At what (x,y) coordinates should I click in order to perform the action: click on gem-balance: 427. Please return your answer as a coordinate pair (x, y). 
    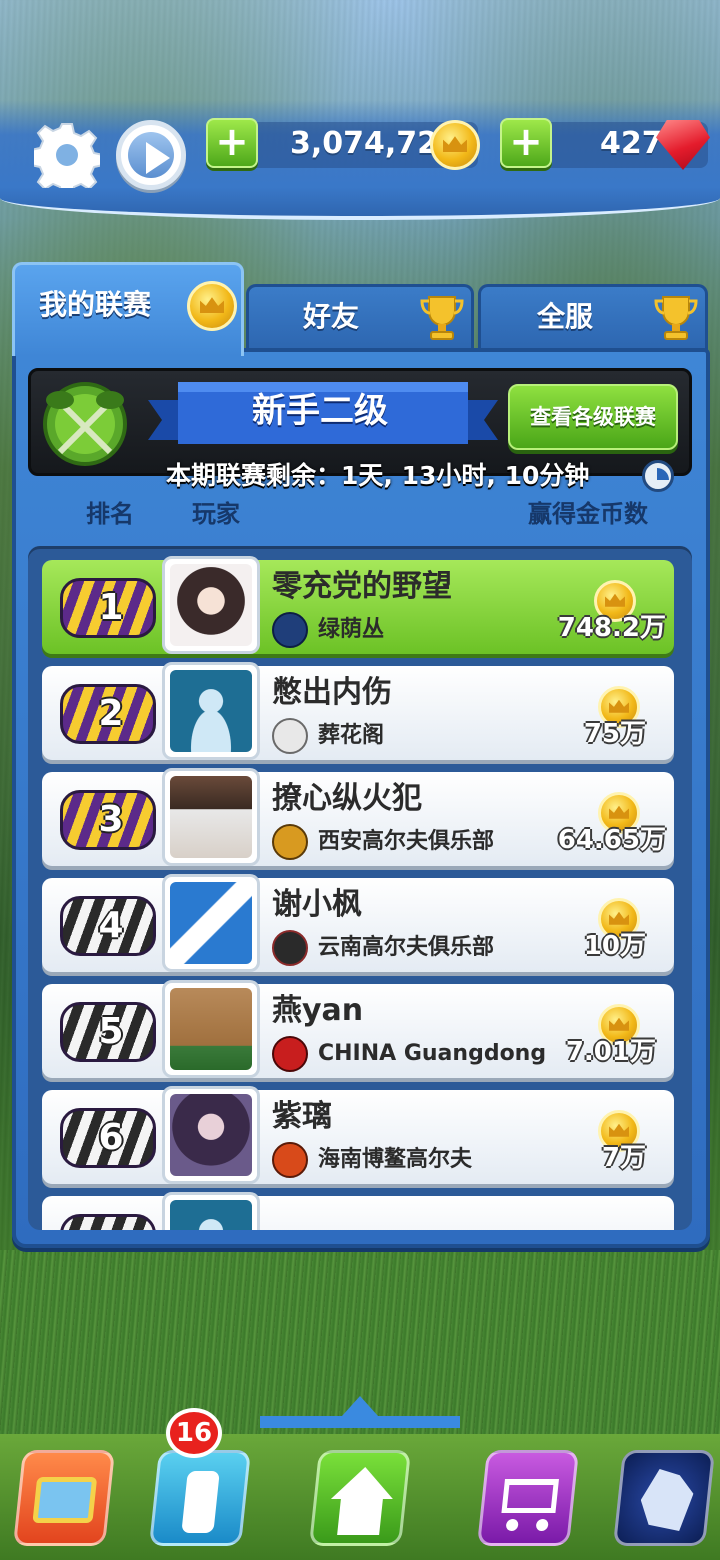
    Looking at the image, I should click on (631, 143).